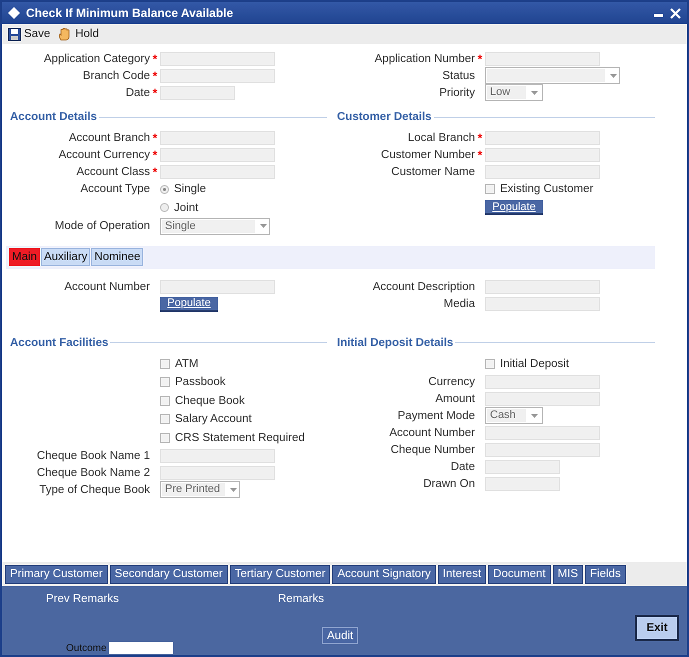 The width and height of the screenshot is (689, 657). I want to click on checkbox-label: Passbook, so click(200, 382).